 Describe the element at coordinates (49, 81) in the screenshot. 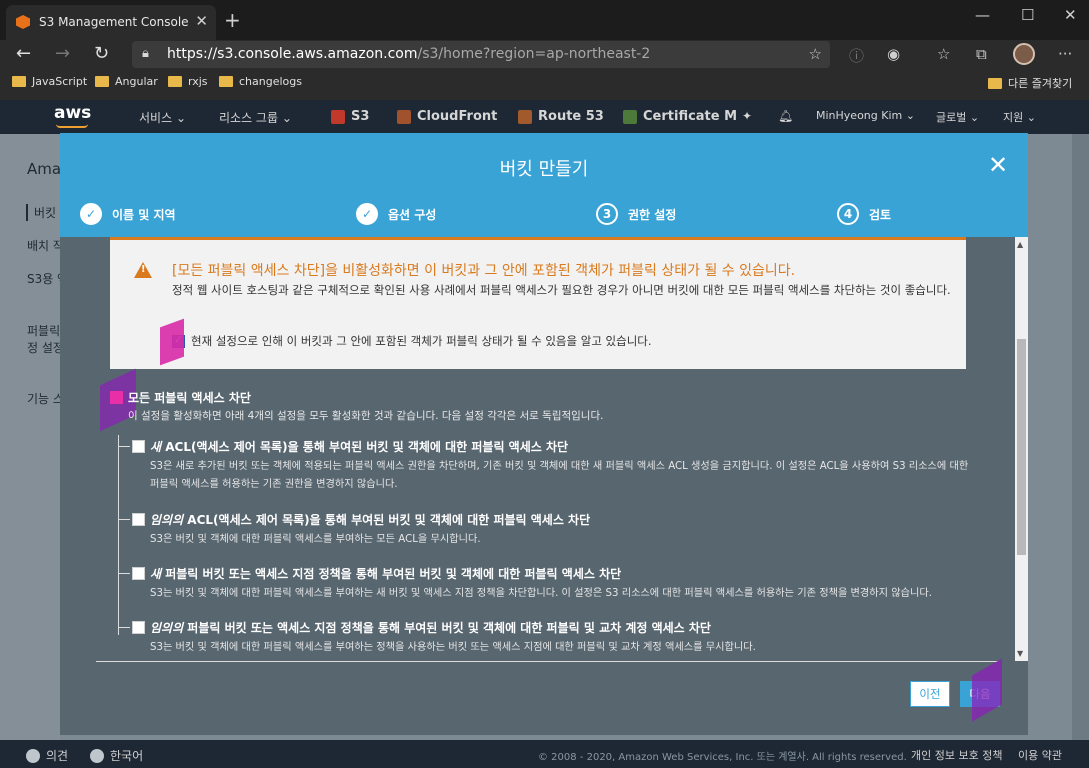

I see `bookmark-folder: JavaScript` at that location.